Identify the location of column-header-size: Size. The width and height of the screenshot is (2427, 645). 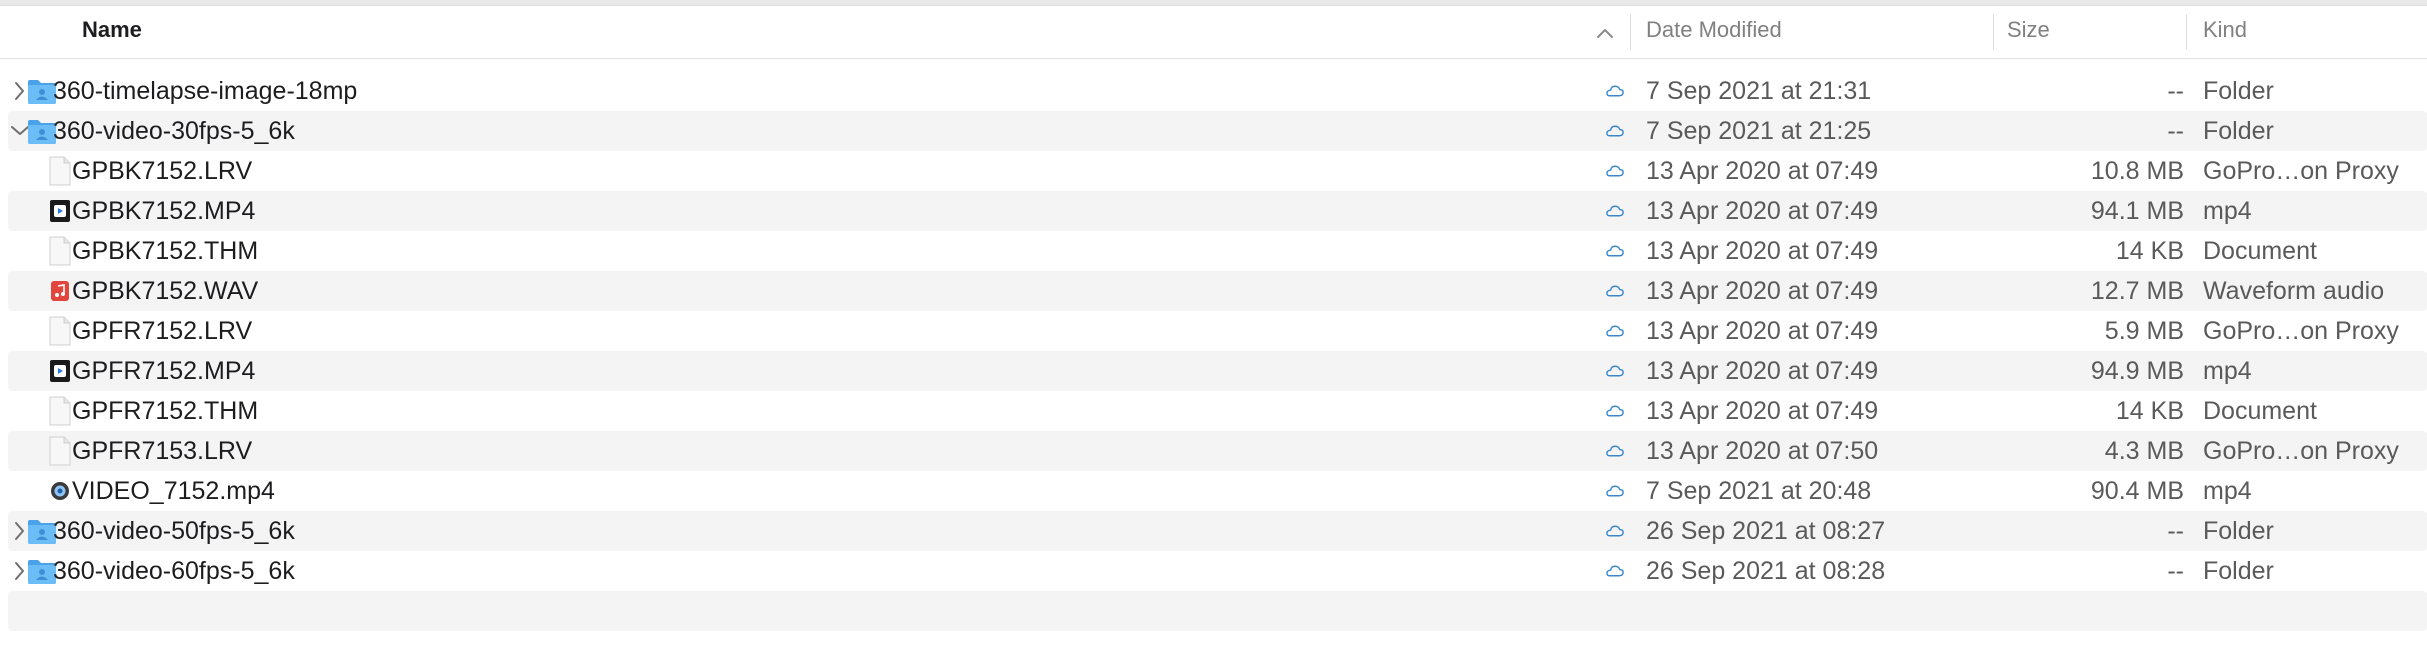
(2028, 32).